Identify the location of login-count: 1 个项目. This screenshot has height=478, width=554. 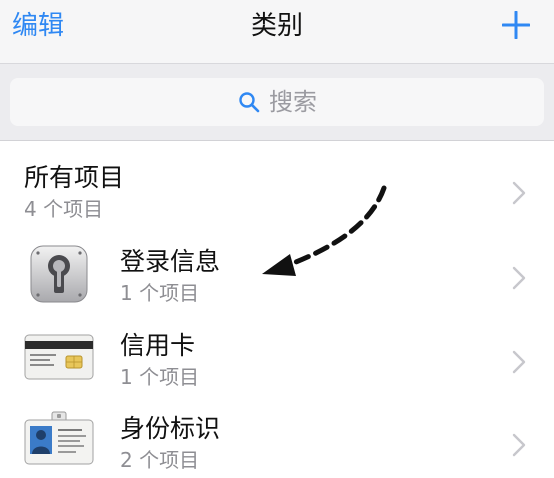
(160, 293).